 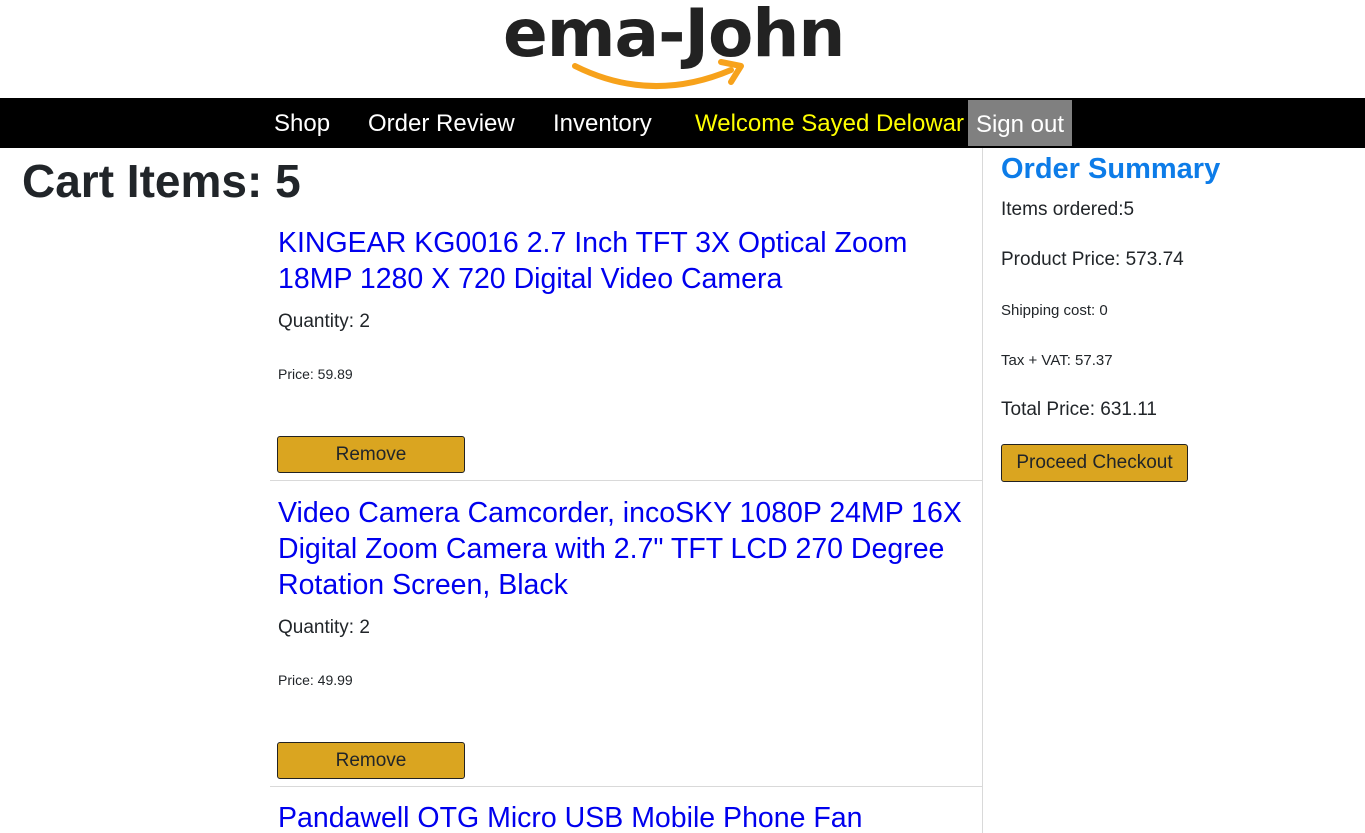 I want to click on tax-vat: Tax + VAT: 57.37, so click(x=1057, y=360).